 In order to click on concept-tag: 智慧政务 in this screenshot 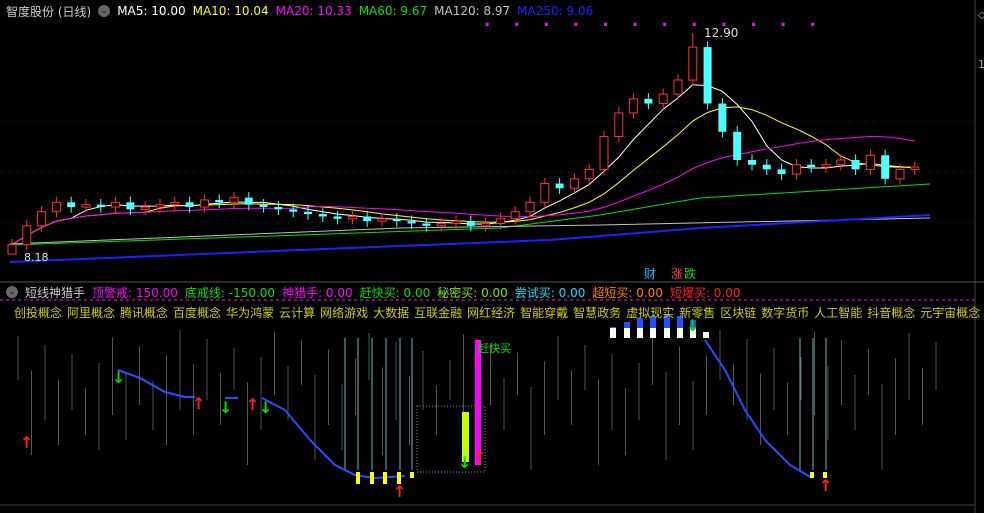, I will do `click(597, 312)`.